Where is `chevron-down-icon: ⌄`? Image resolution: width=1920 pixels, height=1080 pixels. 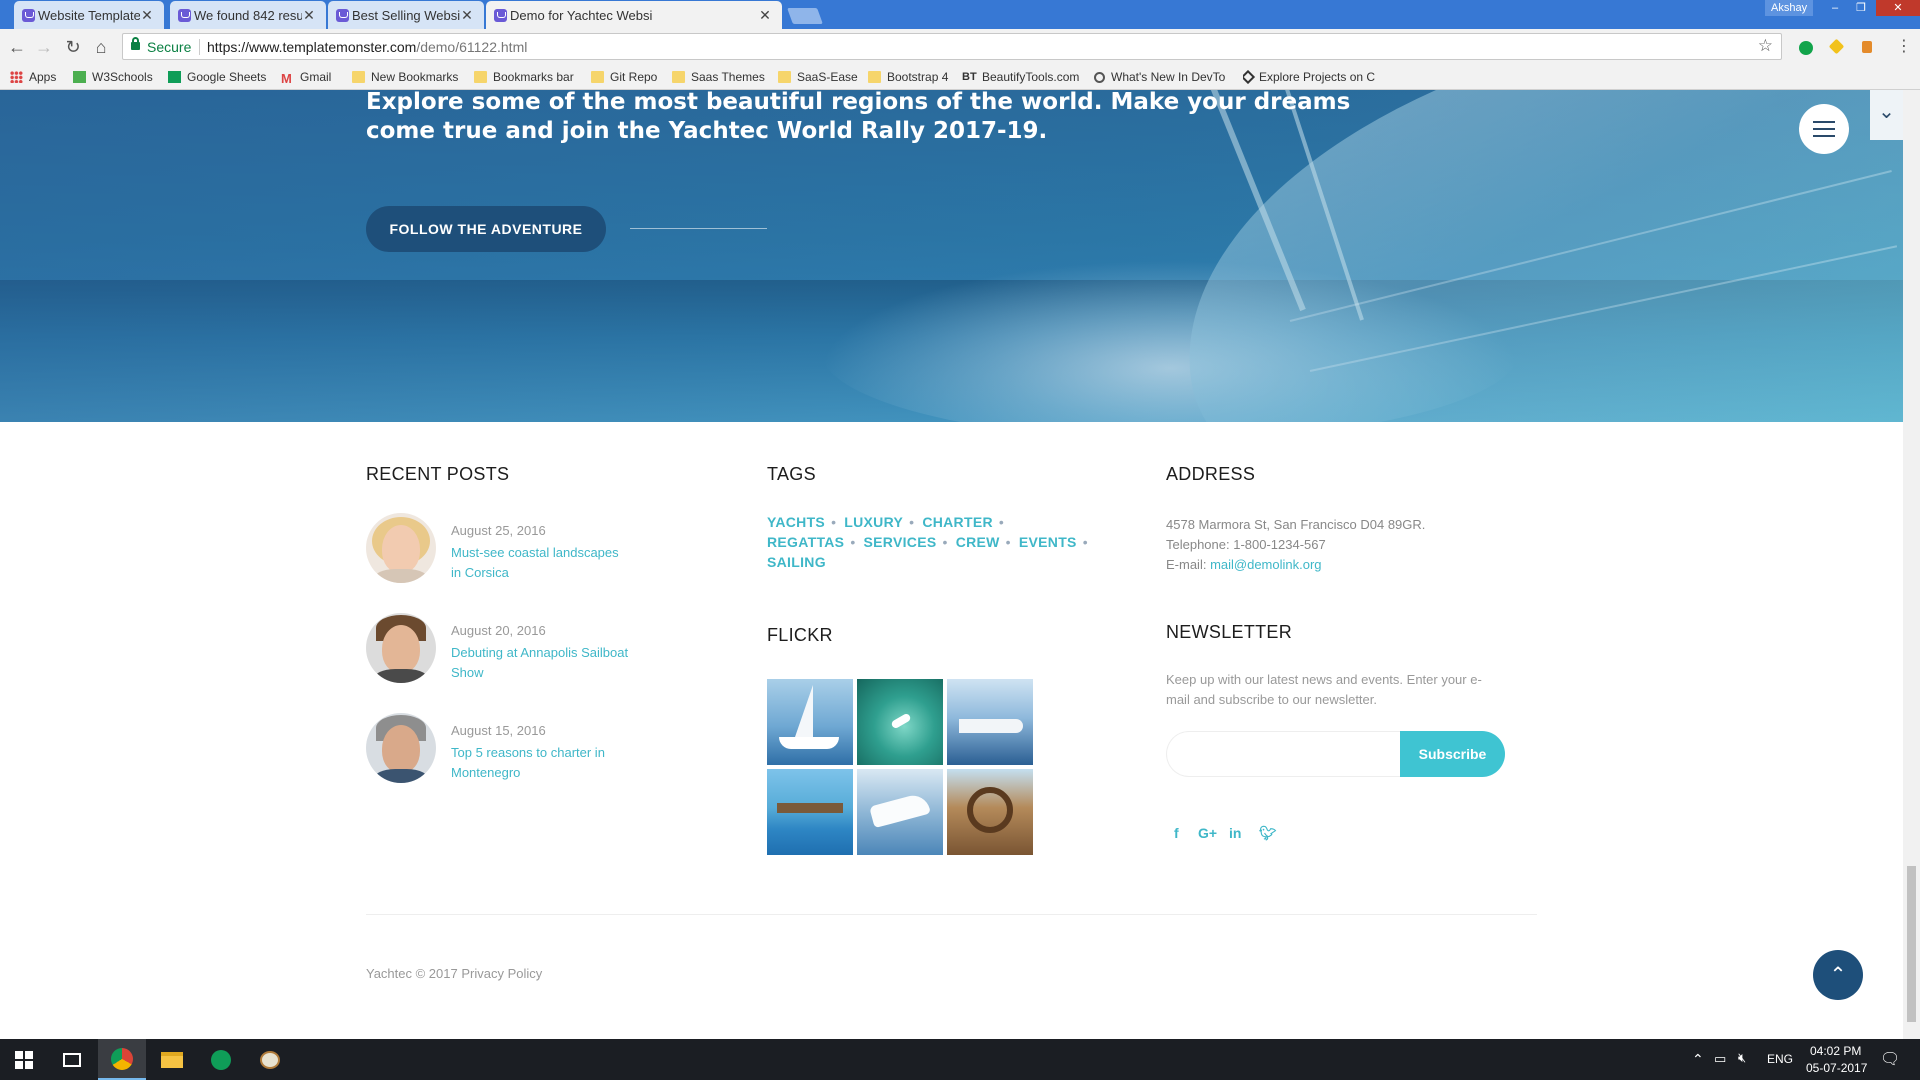 chevron-down-icon: ⌄ is located at coordinates (1886, 115).